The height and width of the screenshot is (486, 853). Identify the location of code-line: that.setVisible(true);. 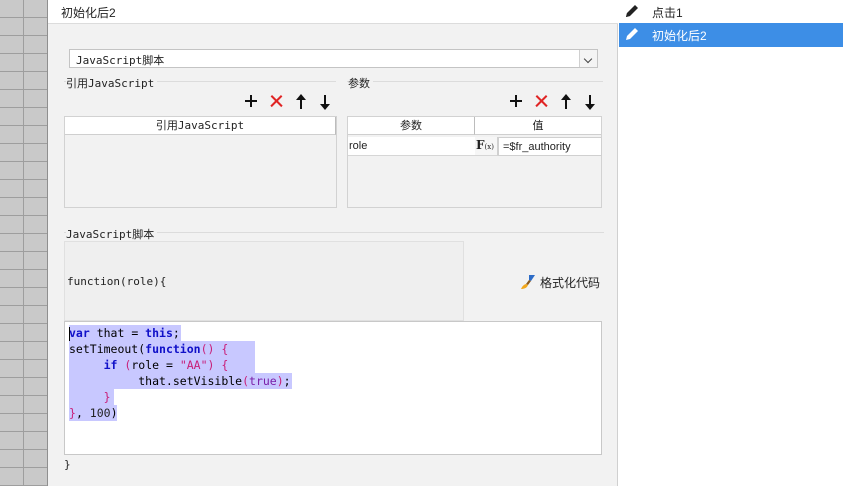
(180, 381).